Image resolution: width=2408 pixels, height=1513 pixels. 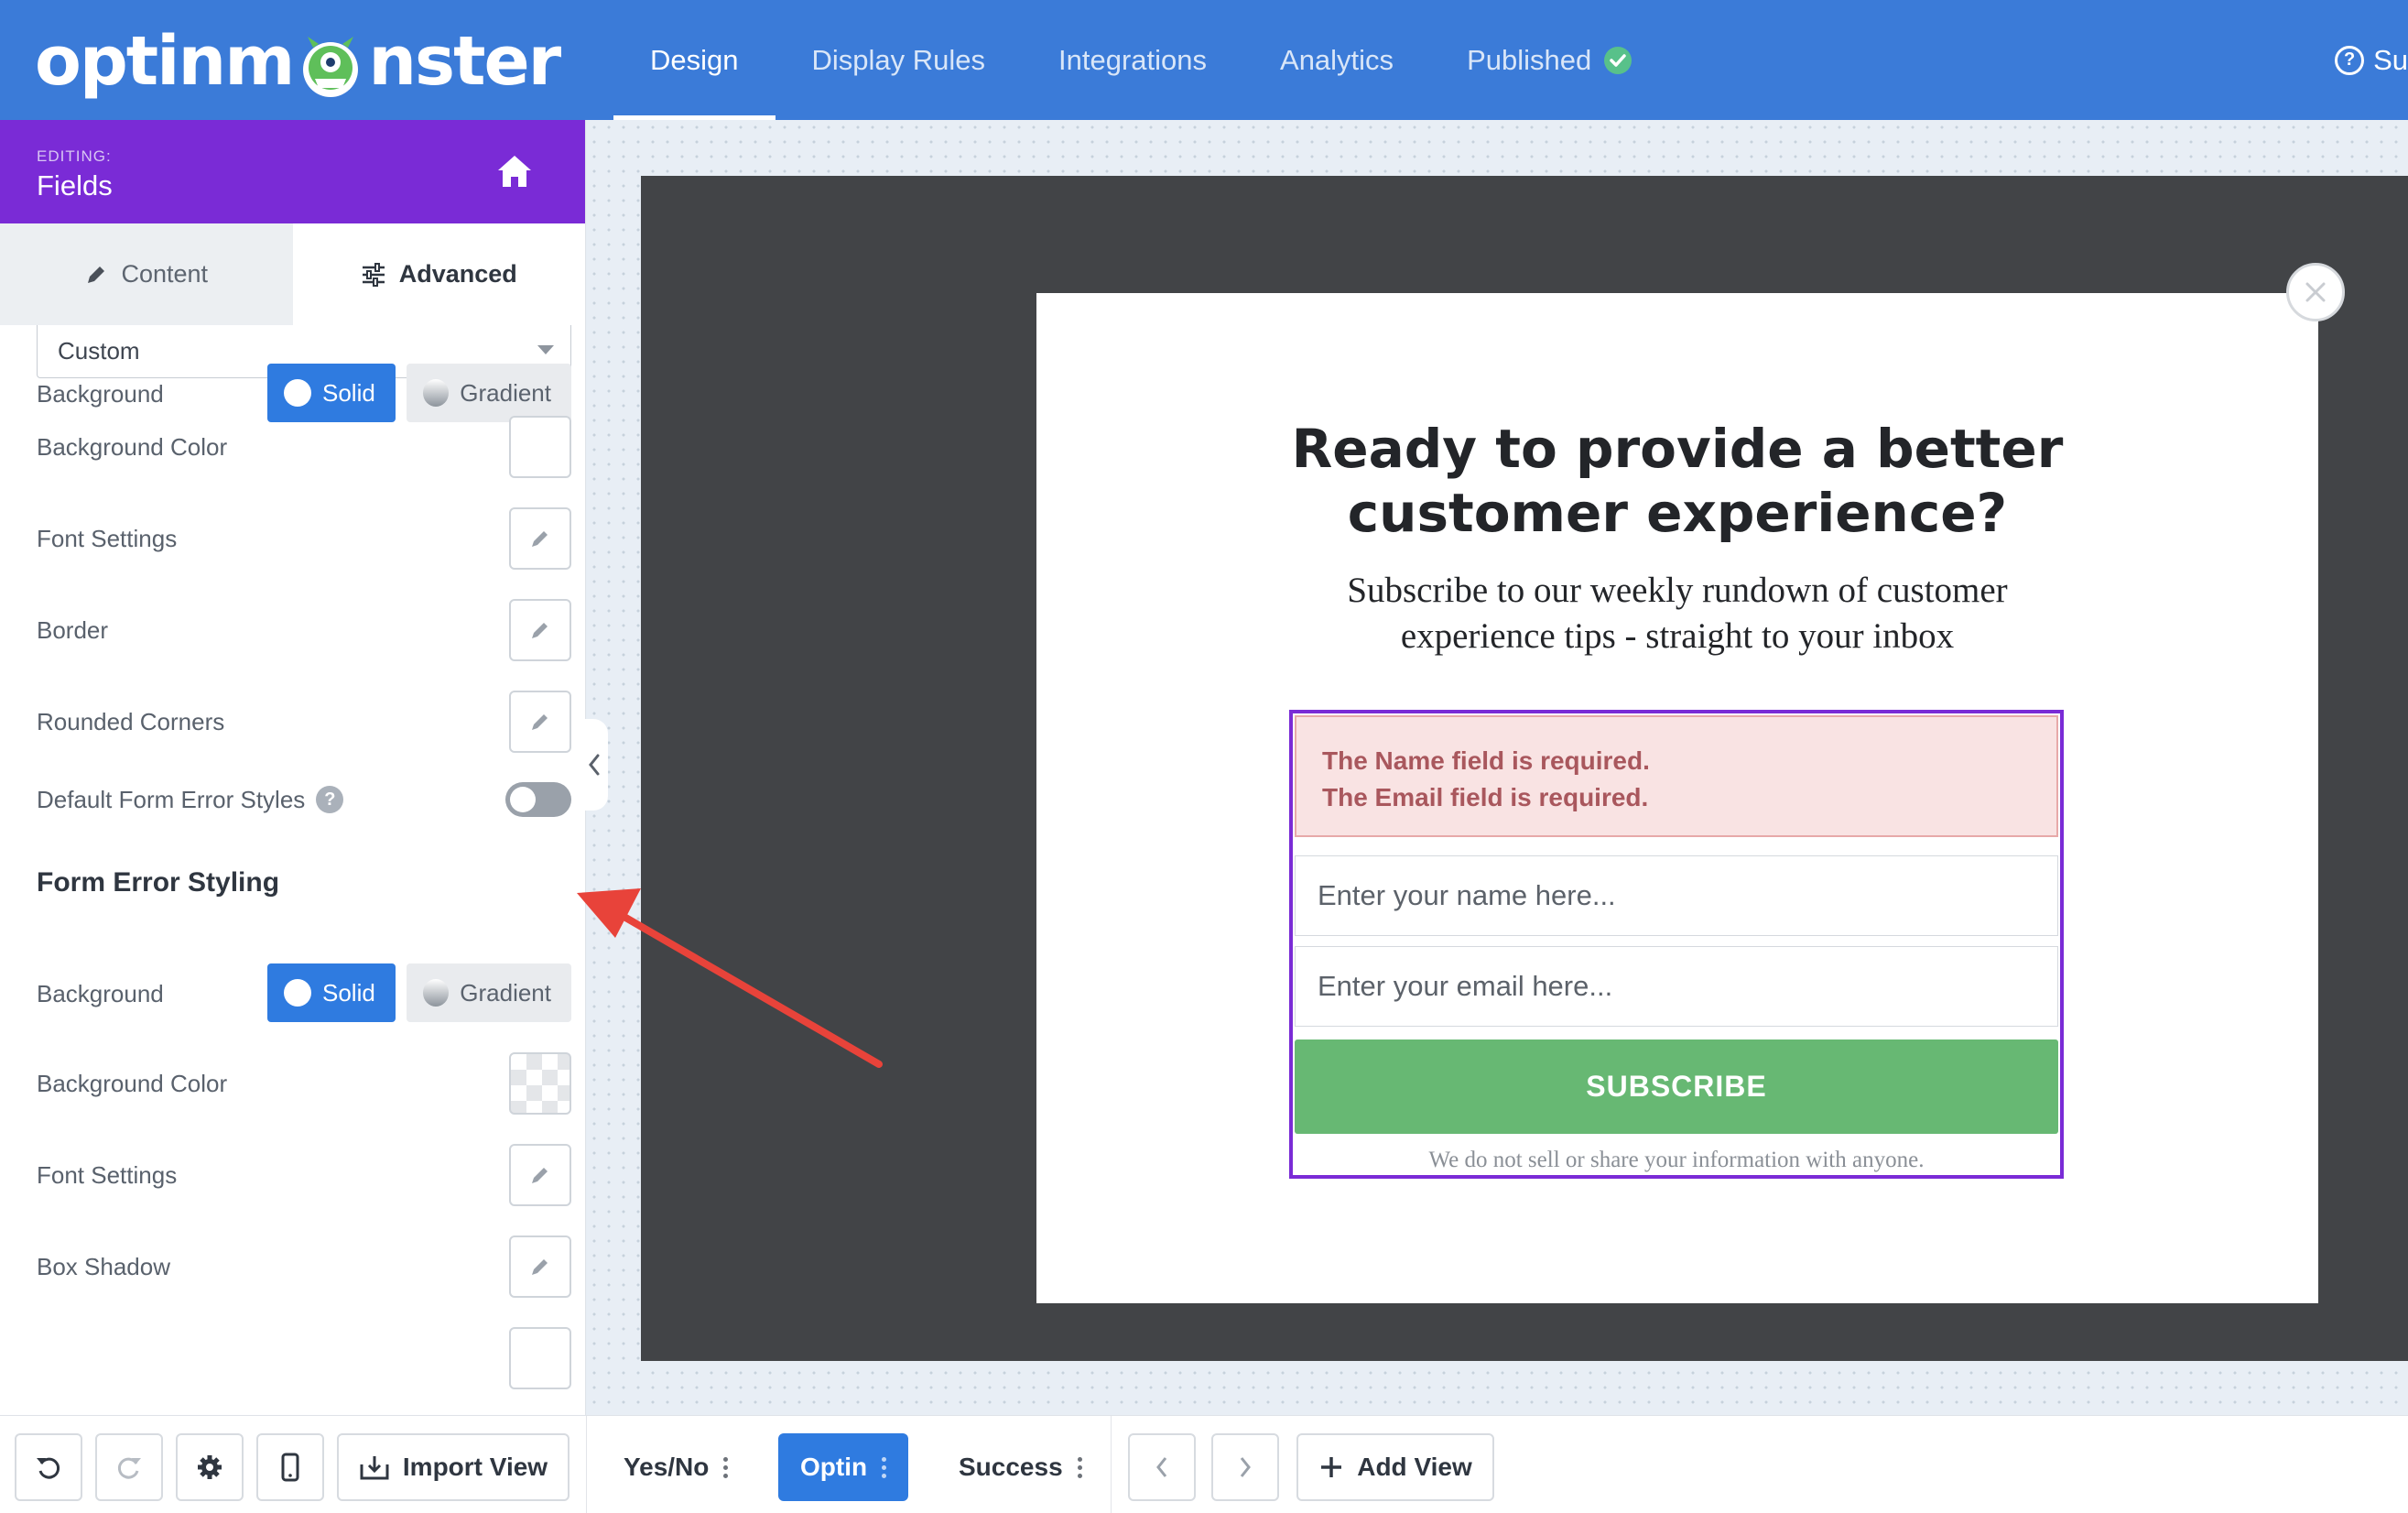 What do you see at coordinates (292, 171) in the screenshot?
I see `editing-header: EDITING: Fields` at bounding box center [292, 171].